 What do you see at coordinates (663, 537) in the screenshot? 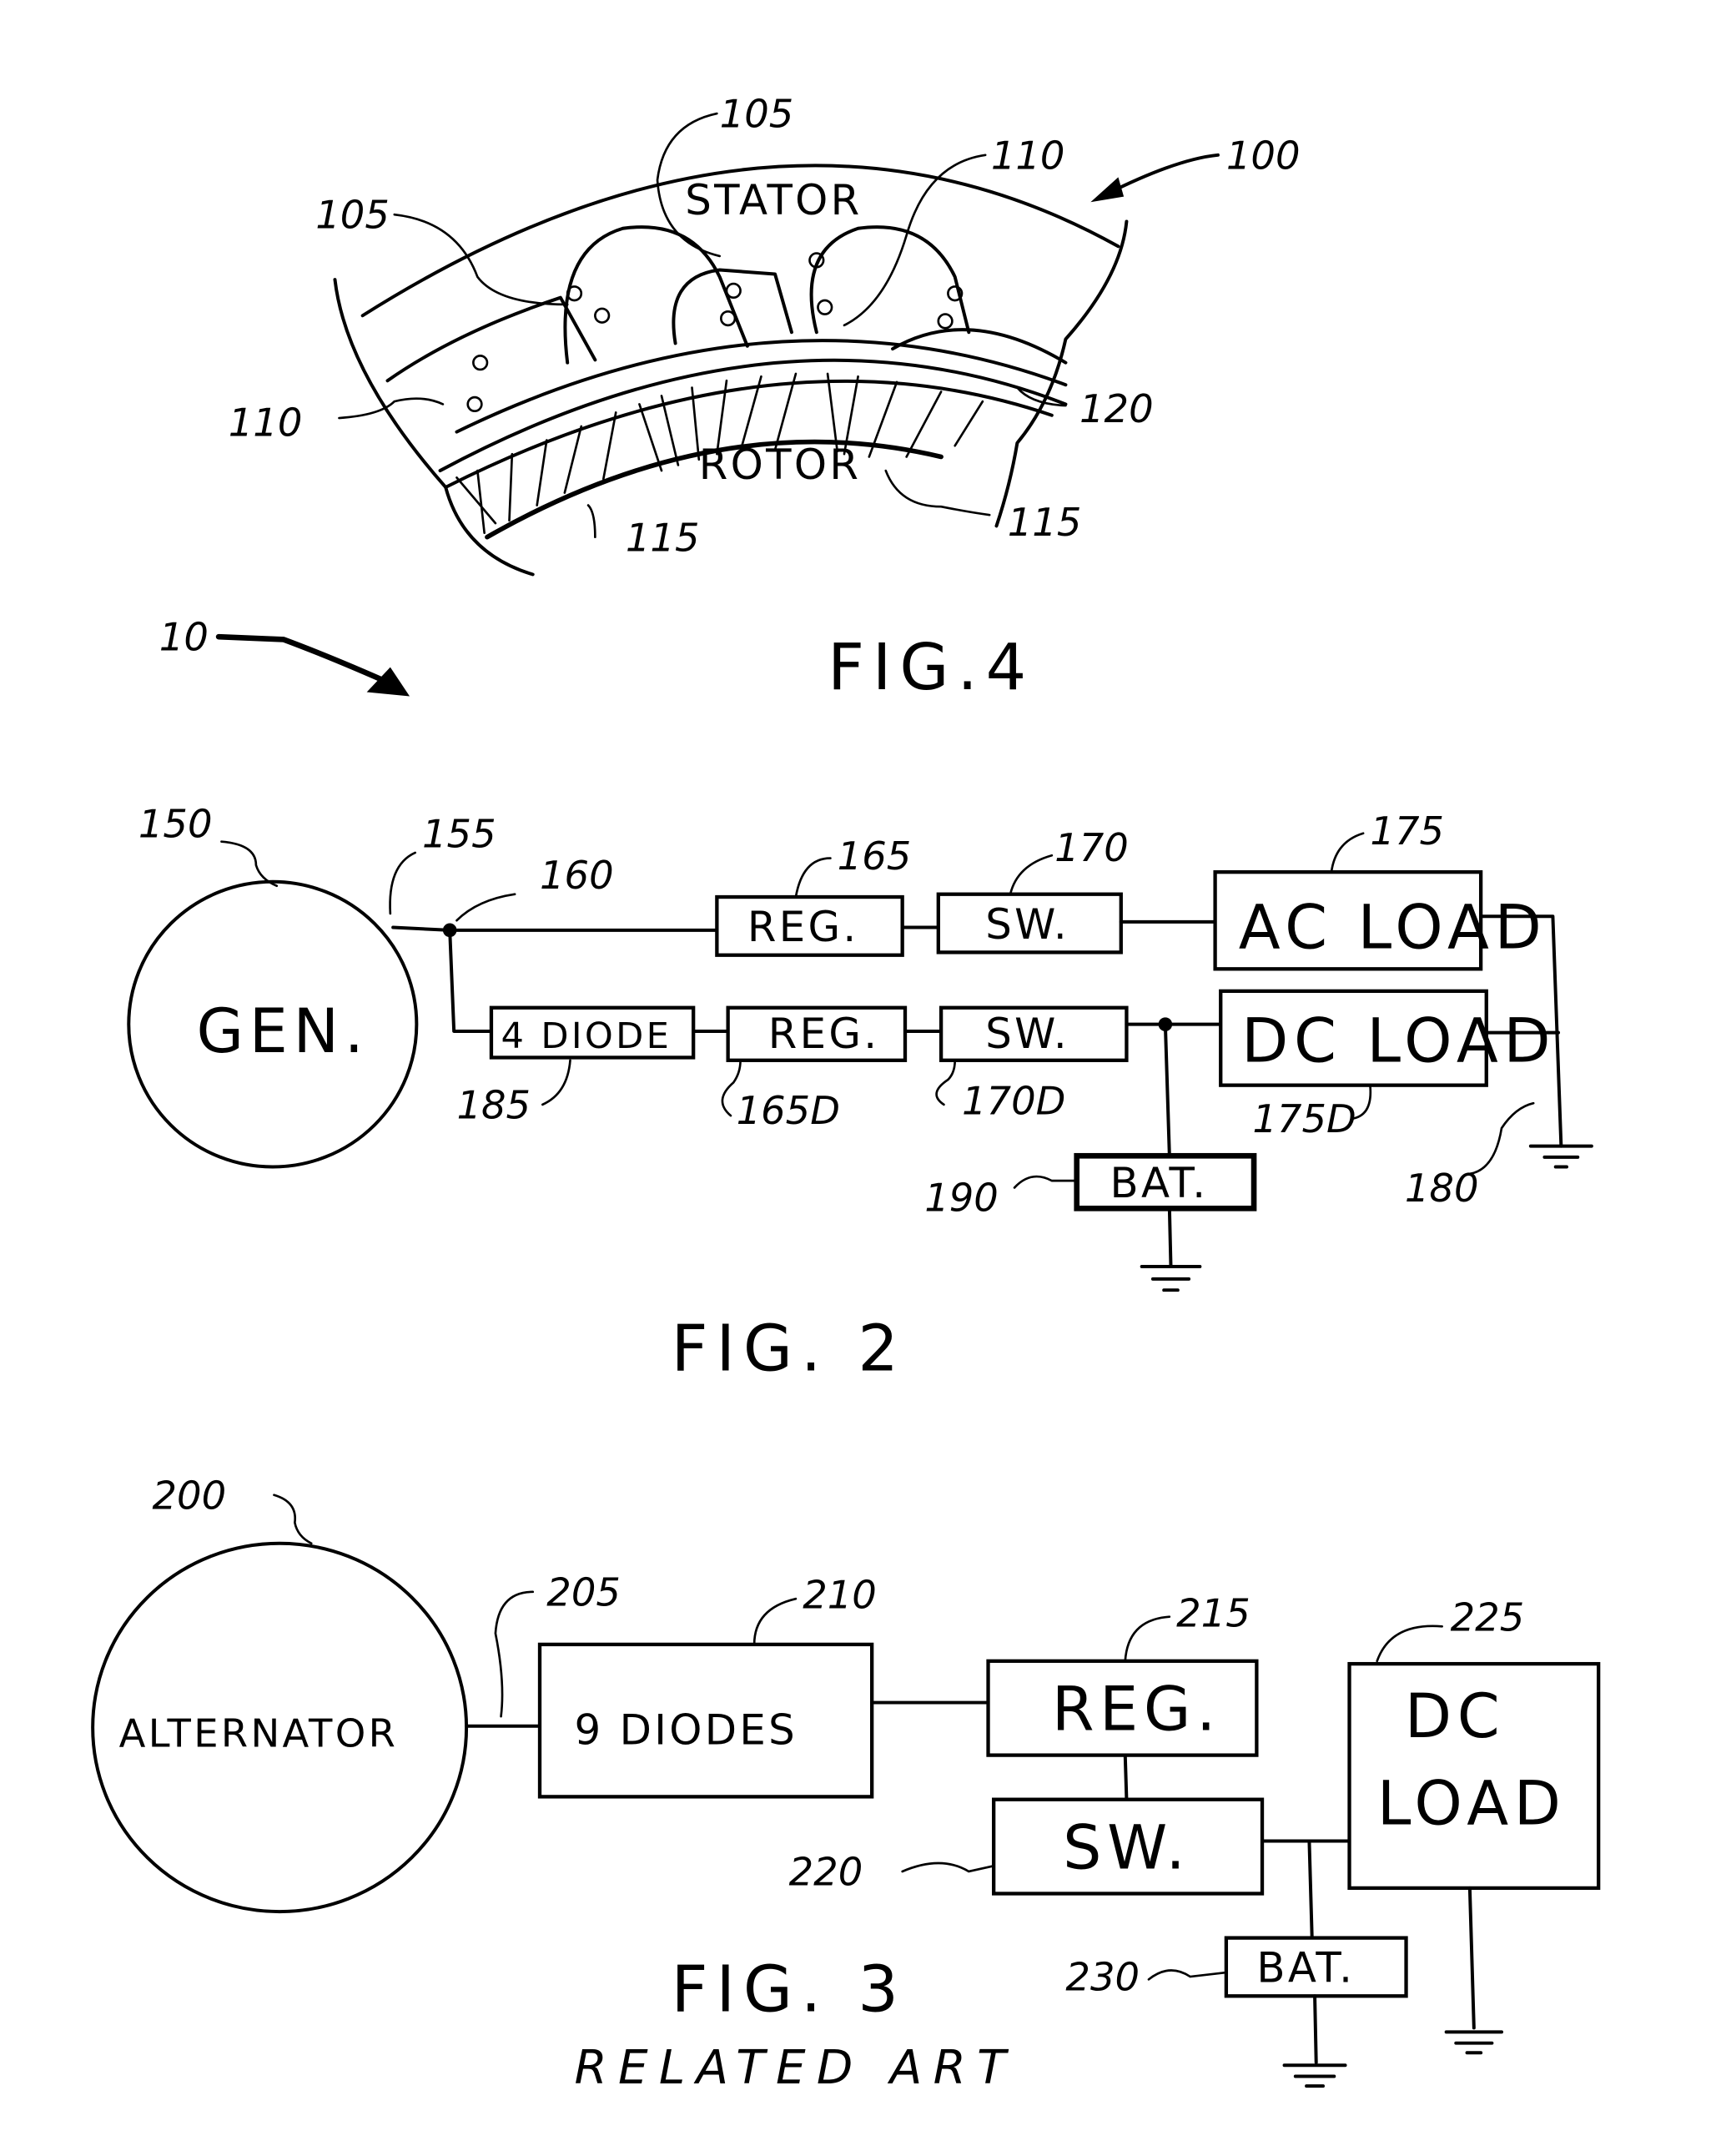
I see `ref-115-left: 115` at bounding box center [663, 537].